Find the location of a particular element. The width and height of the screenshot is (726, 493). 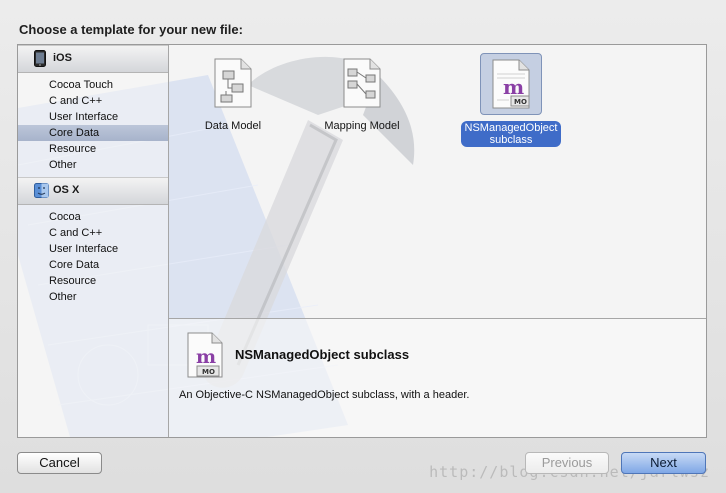

sidebar-section-label: iOS is located at coordinates (62, 58).